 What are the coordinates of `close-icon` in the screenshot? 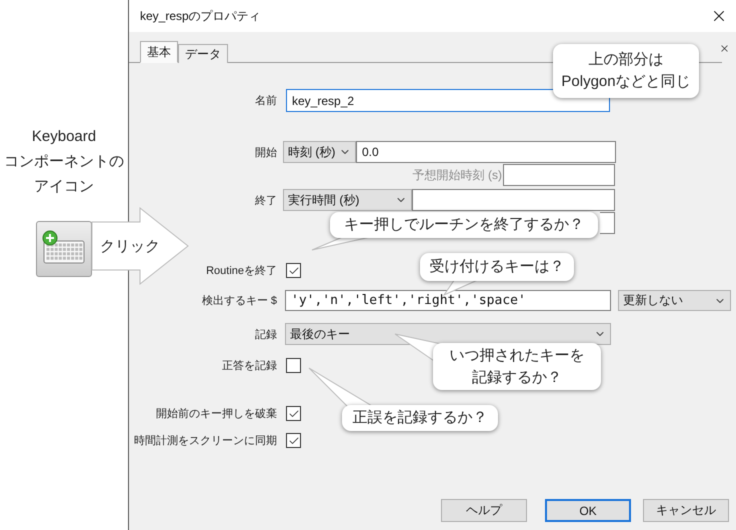 It's located at (724, 48).